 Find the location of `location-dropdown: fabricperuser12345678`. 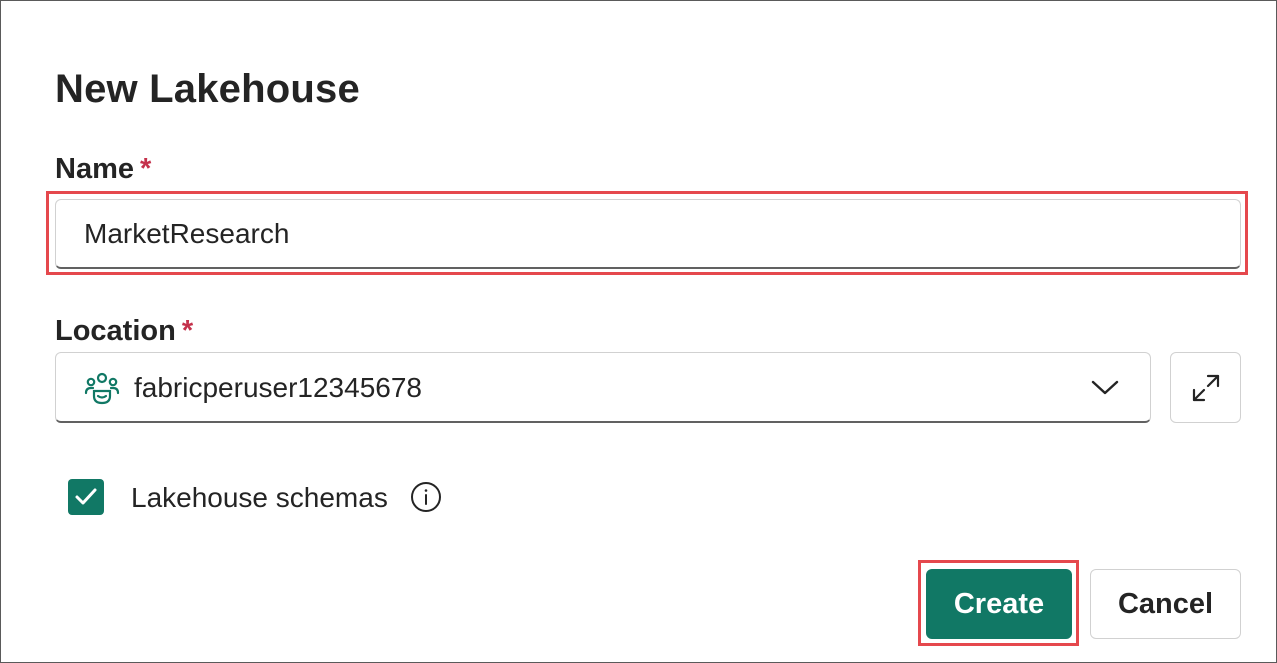

location-dropdown: fabricperuser12345678 is located at coordinates (603, 387).